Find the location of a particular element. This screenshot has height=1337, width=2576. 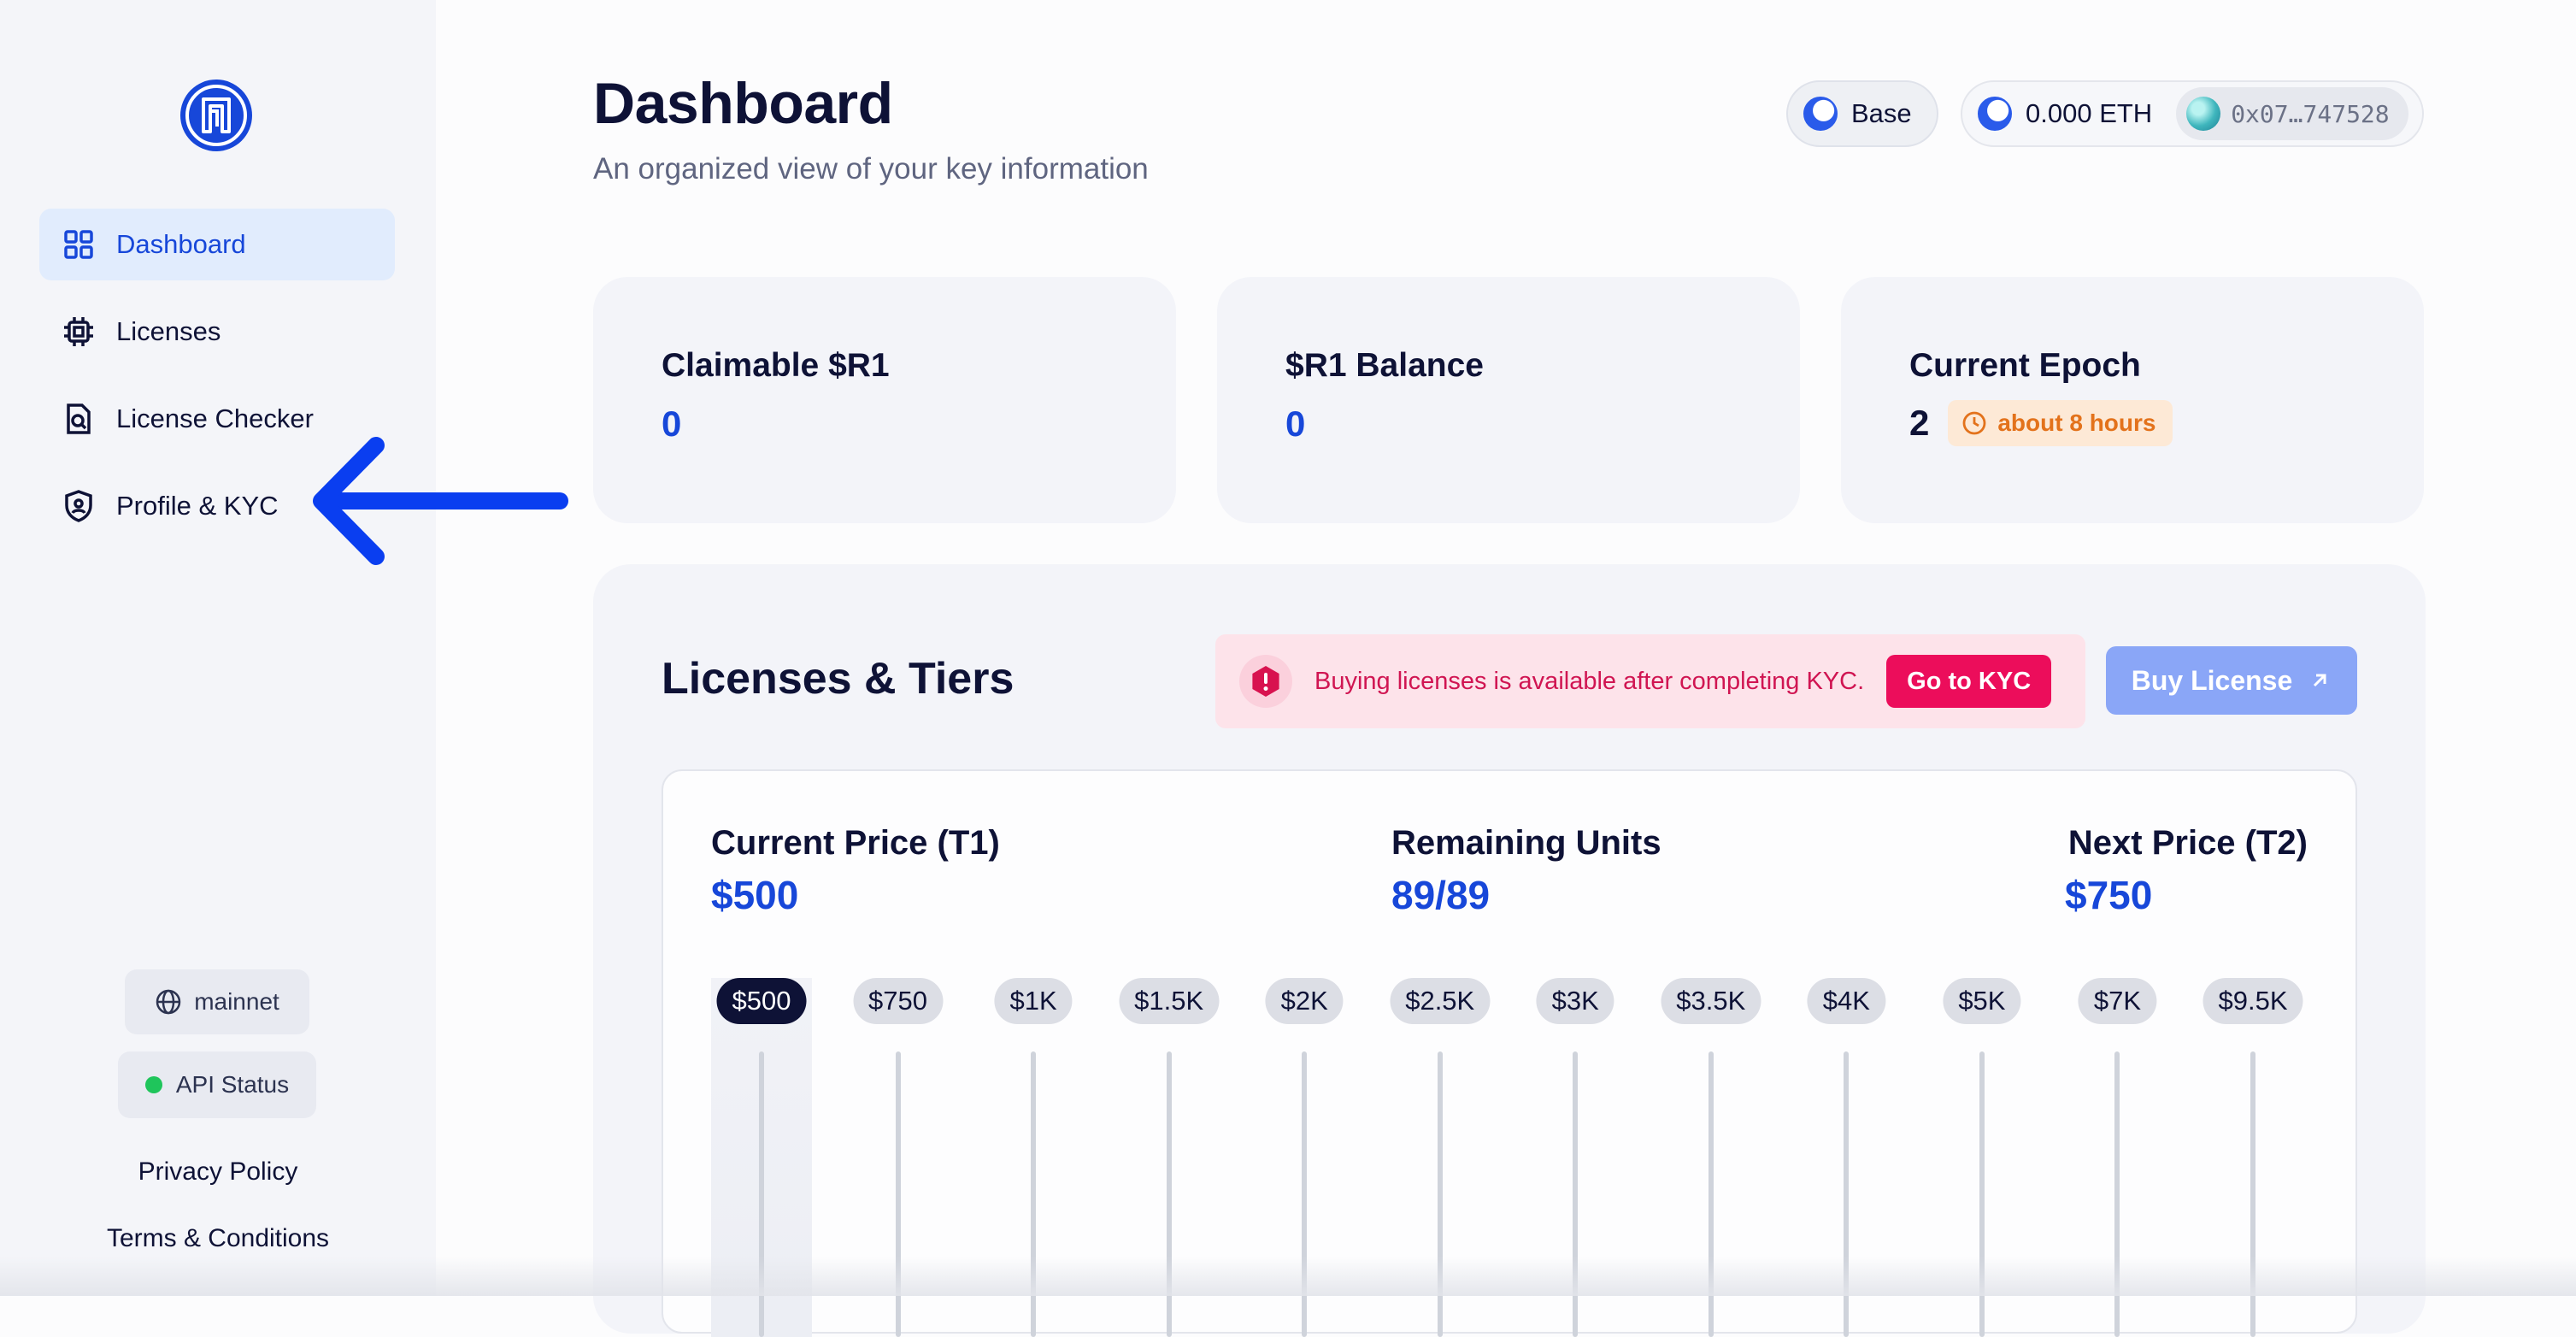

wallet-address: 0x07…747528 is located at coordinates (2292, 113).